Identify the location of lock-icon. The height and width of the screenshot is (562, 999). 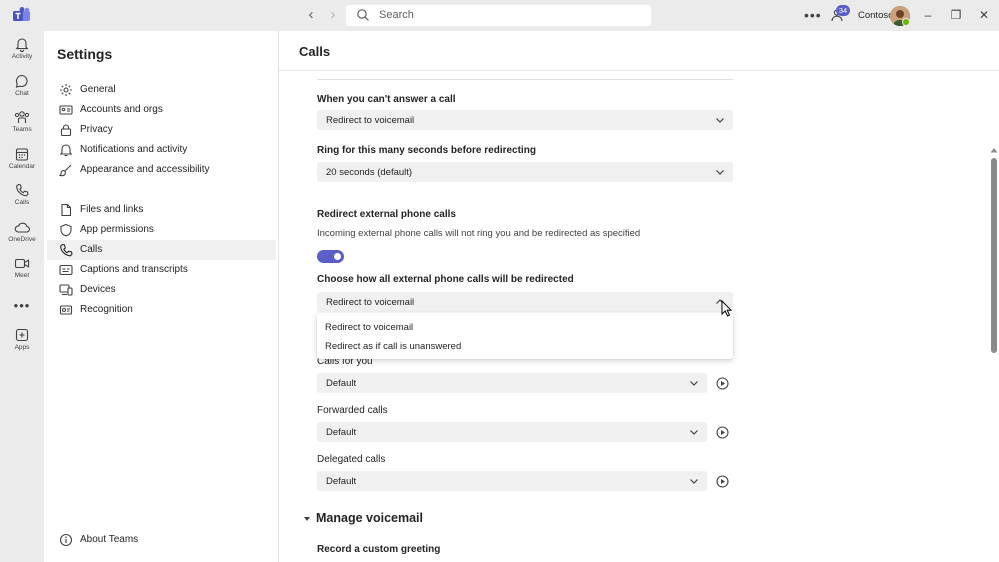
(66, 130).